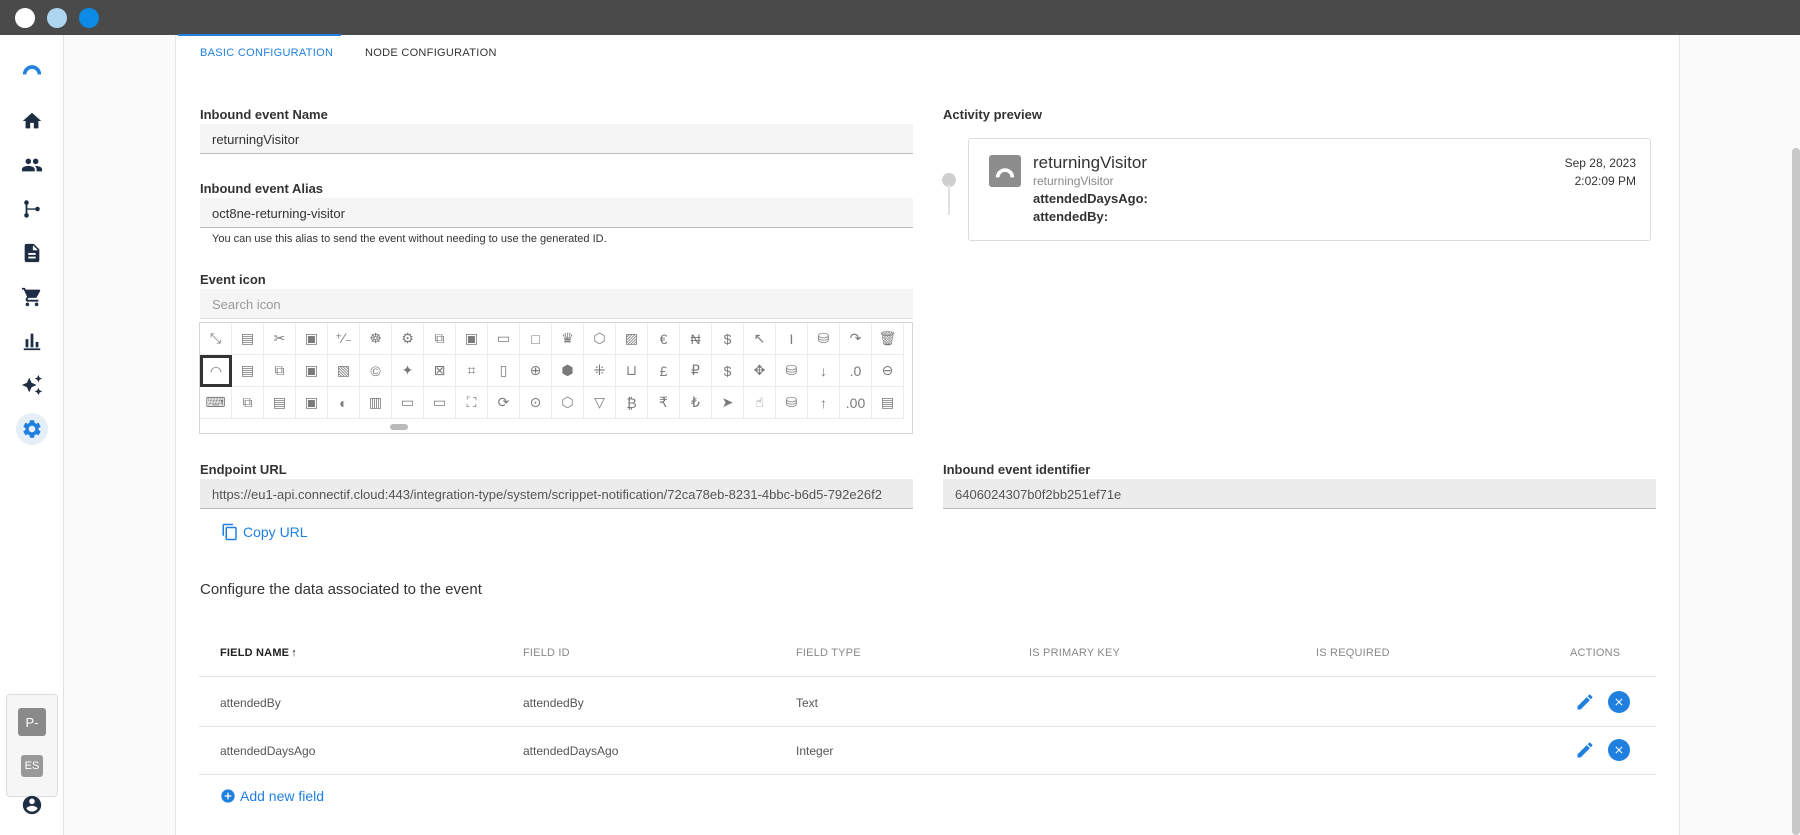 Image resolution: width=1800 pixels, height=835 pixels. What do you see at coordinates (25, 18) in the screenshot?
I see `window-close-button` at bounding box center [25, 18].